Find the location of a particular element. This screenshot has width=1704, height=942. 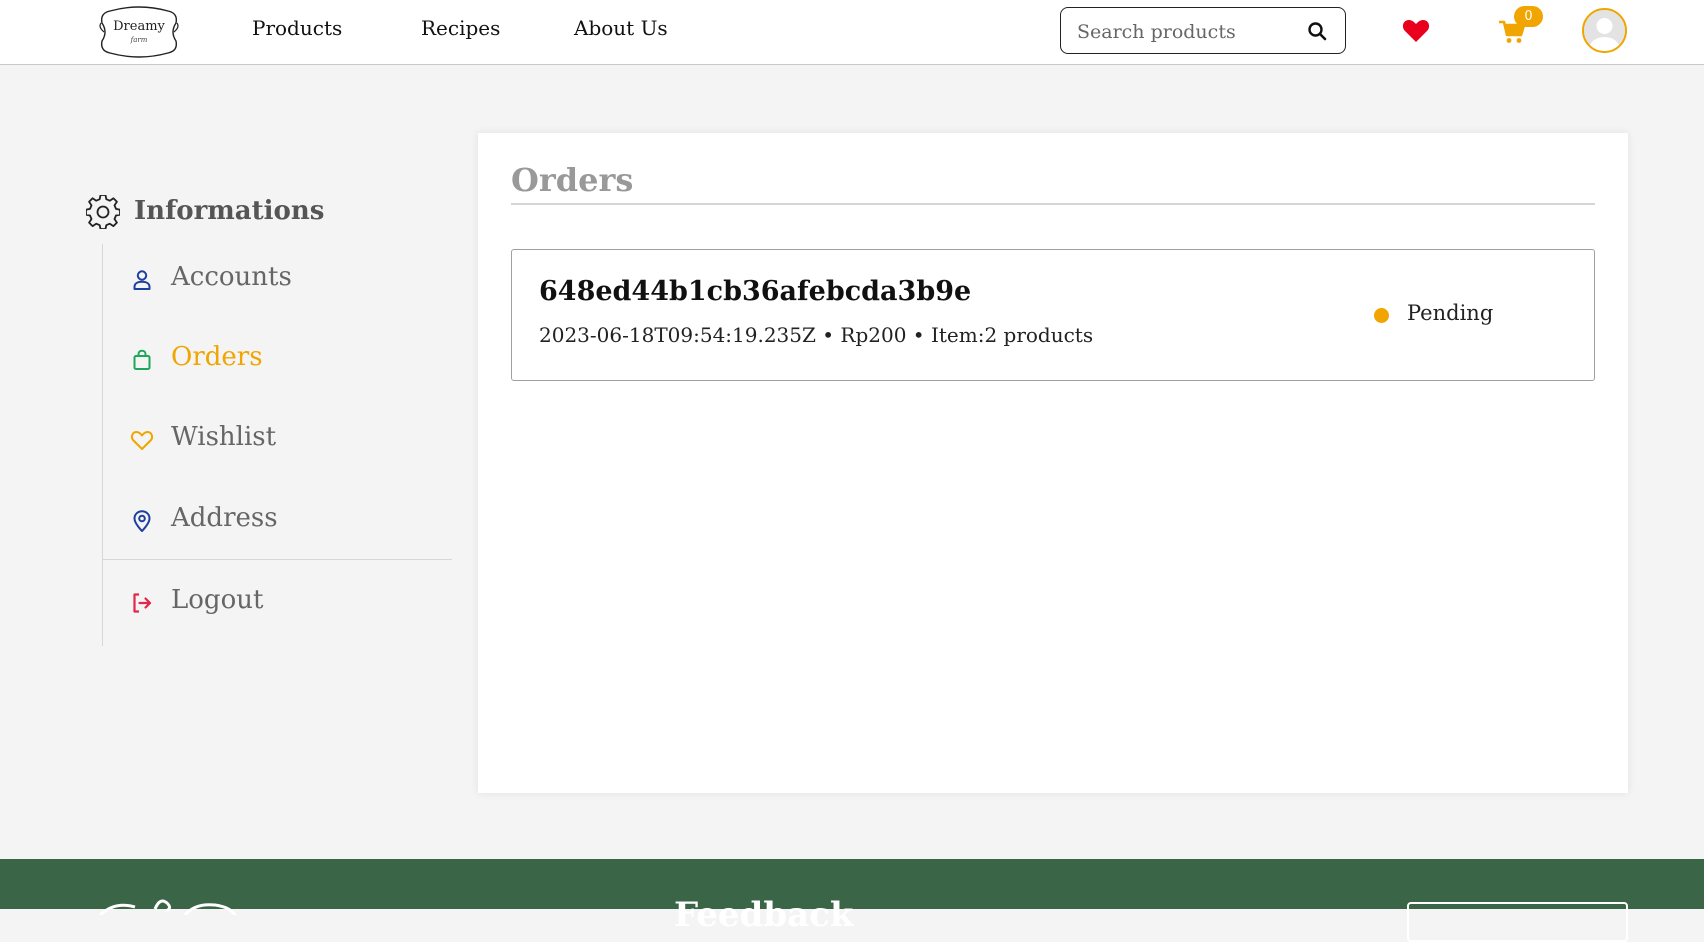

wishlist-heart-icon is located at coordinates (1416, 31).